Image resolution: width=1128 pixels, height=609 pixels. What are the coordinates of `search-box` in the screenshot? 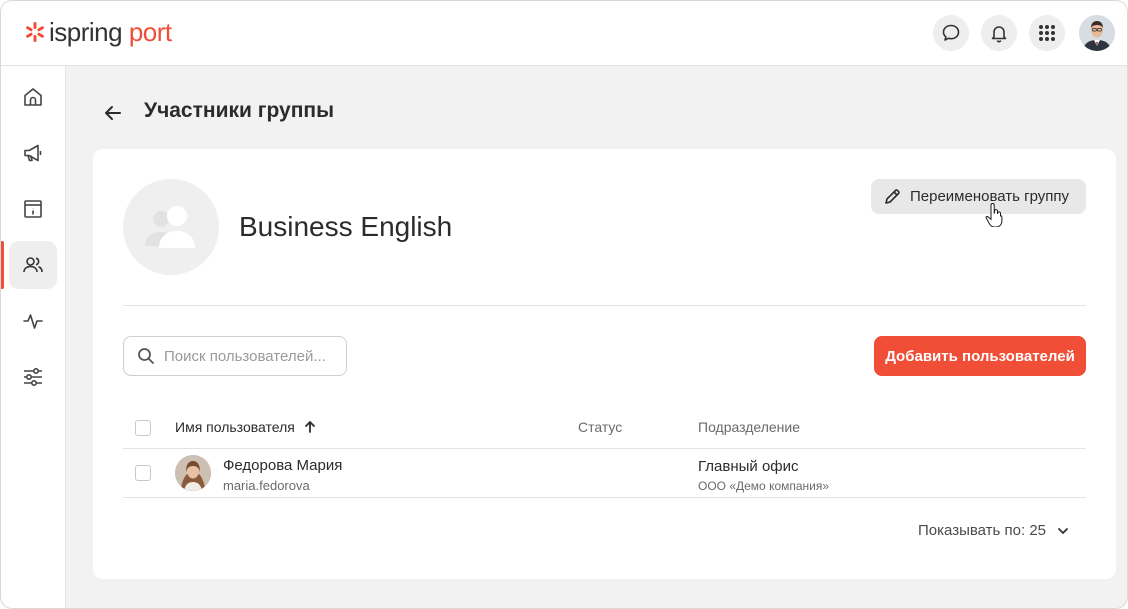 It's located at (235, 356).